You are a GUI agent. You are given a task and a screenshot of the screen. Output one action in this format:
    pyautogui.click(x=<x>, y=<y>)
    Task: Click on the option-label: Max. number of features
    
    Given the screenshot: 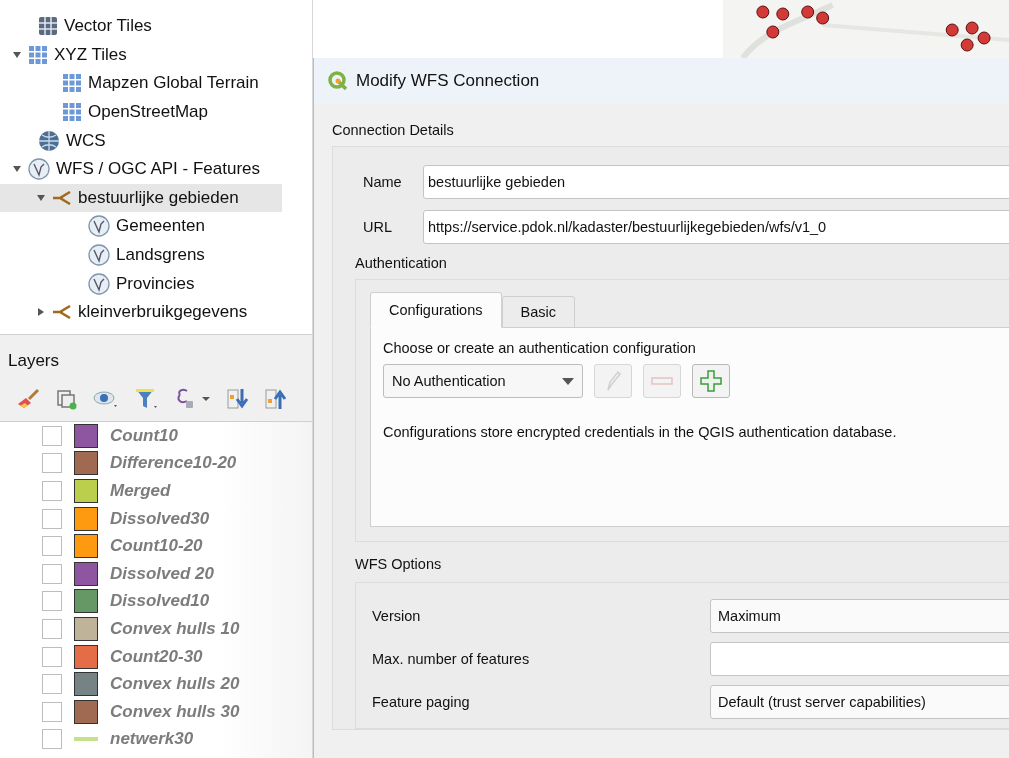 What is the action you would take?
    pyautogui.click(x=451, y=659)
    